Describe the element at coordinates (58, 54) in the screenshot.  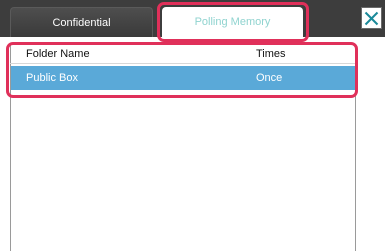
I see `column-header-folder-name: Folder Name` at that location.